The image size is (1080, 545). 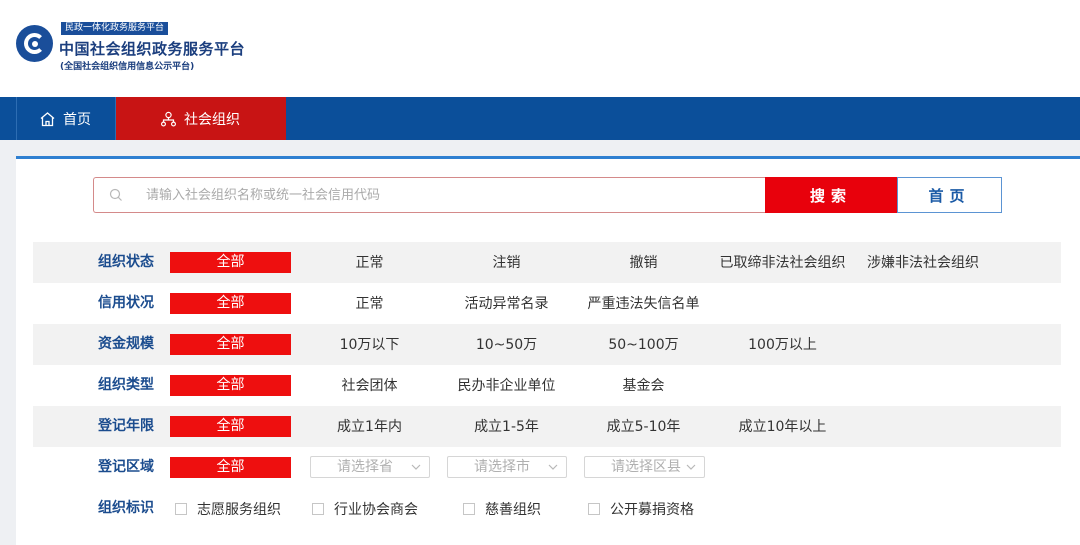 I want to click on select-placeholder: 请选择区县, so click(x=646, y=467).